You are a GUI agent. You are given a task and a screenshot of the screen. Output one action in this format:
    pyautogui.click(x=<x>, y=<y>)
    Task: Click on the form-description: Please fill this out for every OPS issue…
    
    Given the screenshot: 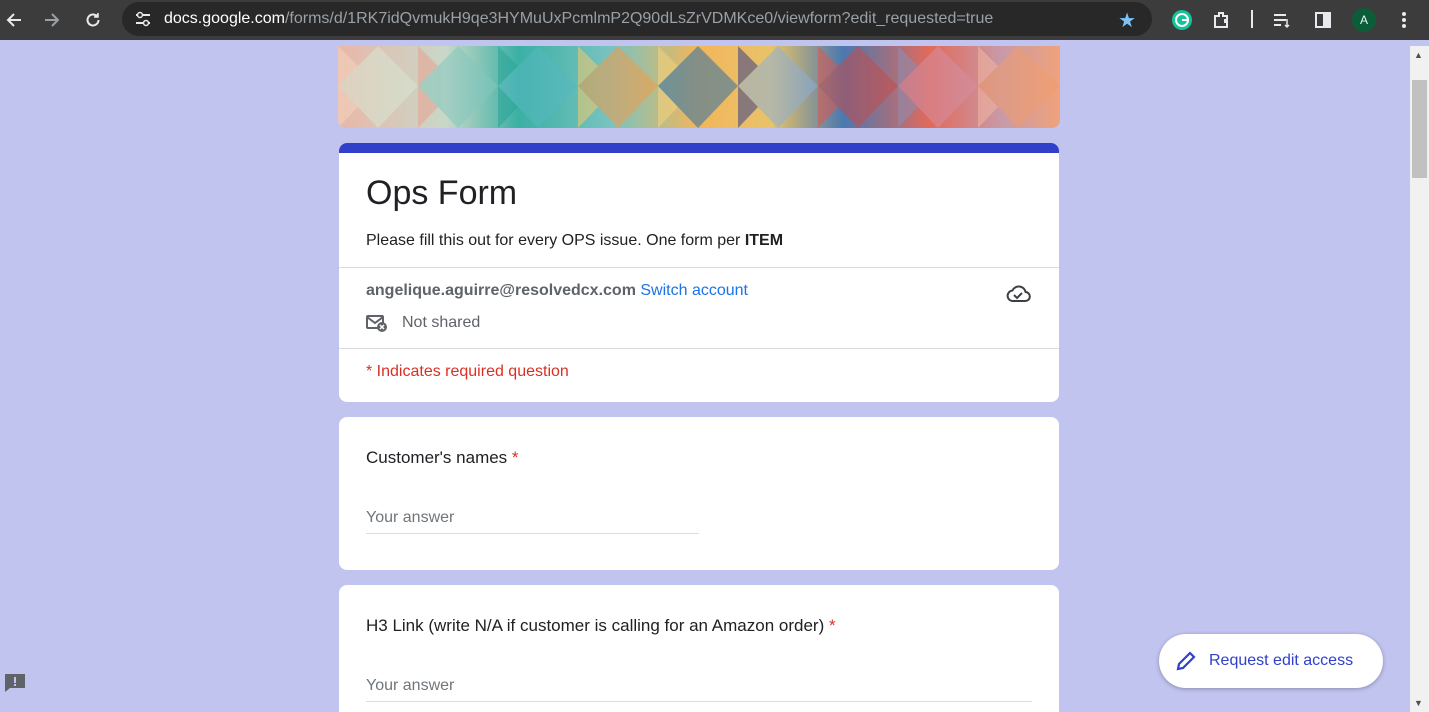 What is the action you would take?
    pyautogui.click(x=574, y=241)
    